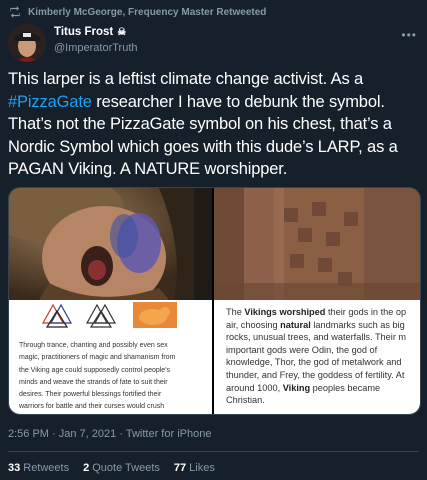 The width and height of the screenshot is (427, 480). What do you see at coordinates (317, 244) in the screenshot?
I see `chest-tattoo-photo` at bounding box center [317, 244].